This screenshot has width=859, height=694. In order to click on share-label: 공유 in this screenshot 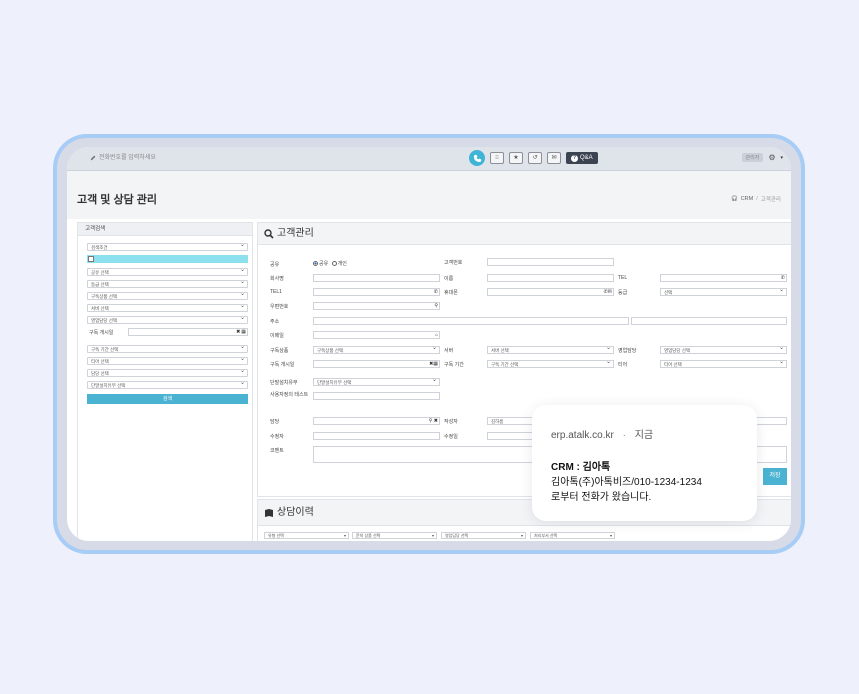, I will do `click(275, 265)`.